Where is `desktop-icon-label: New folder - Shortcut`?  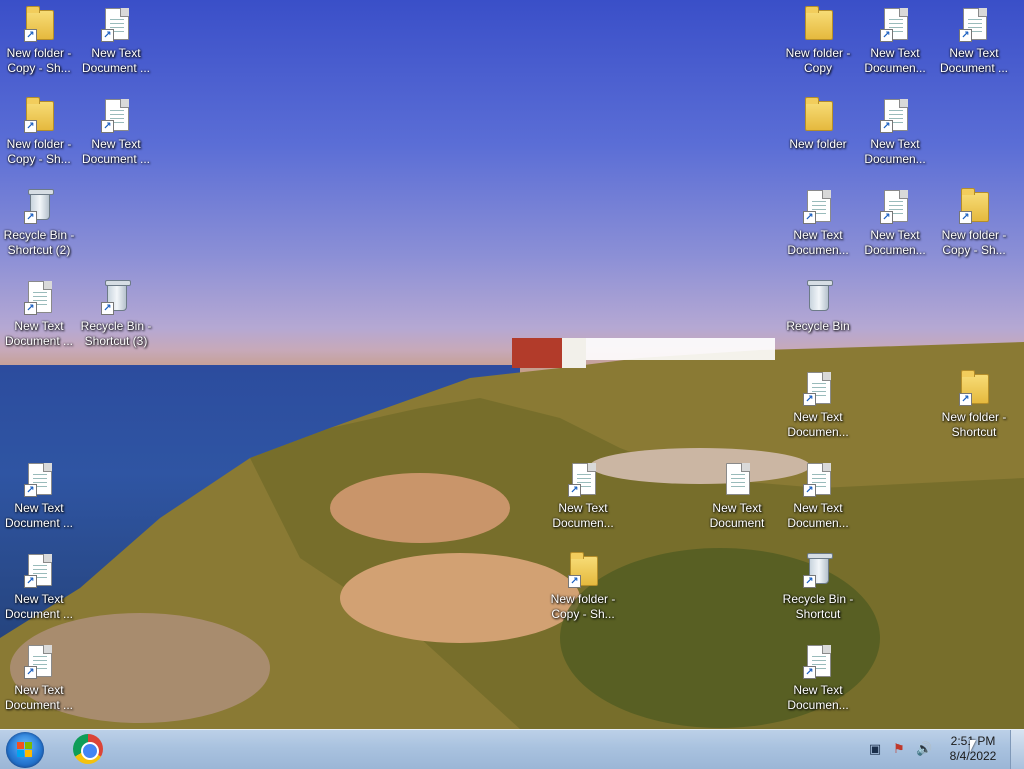
desktop-icon-label: New folder - Shortcut is located at coordinates (974, 424).